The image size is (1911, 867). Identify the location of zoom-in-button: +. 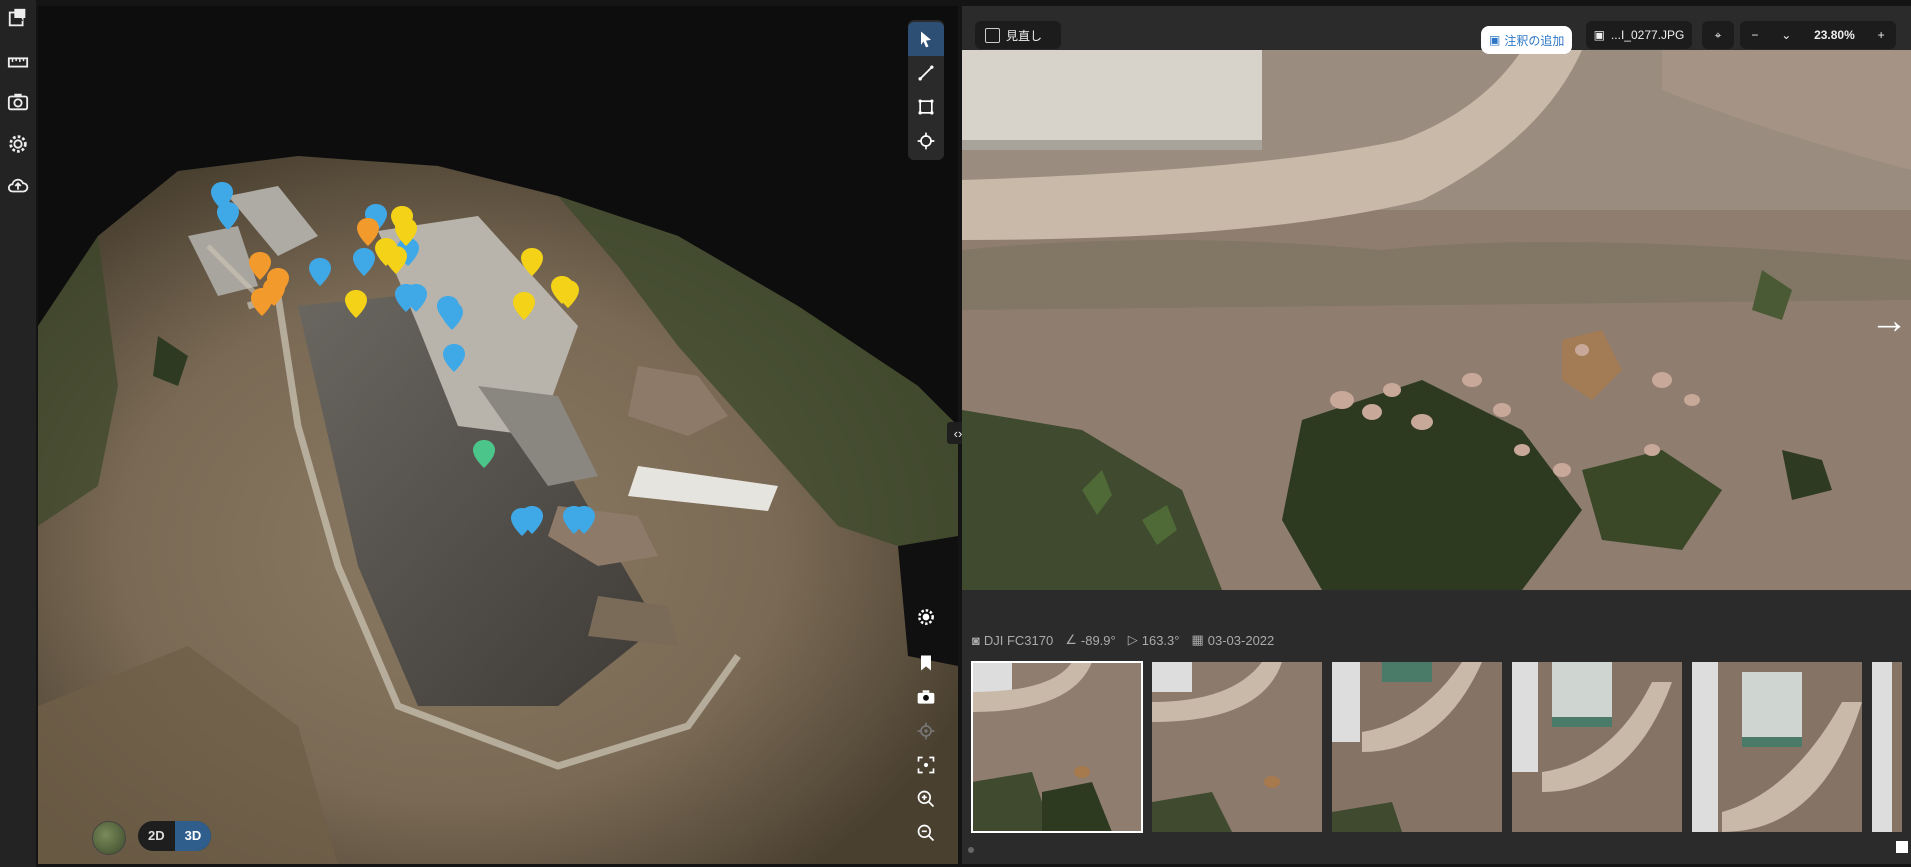
(1881, 35).